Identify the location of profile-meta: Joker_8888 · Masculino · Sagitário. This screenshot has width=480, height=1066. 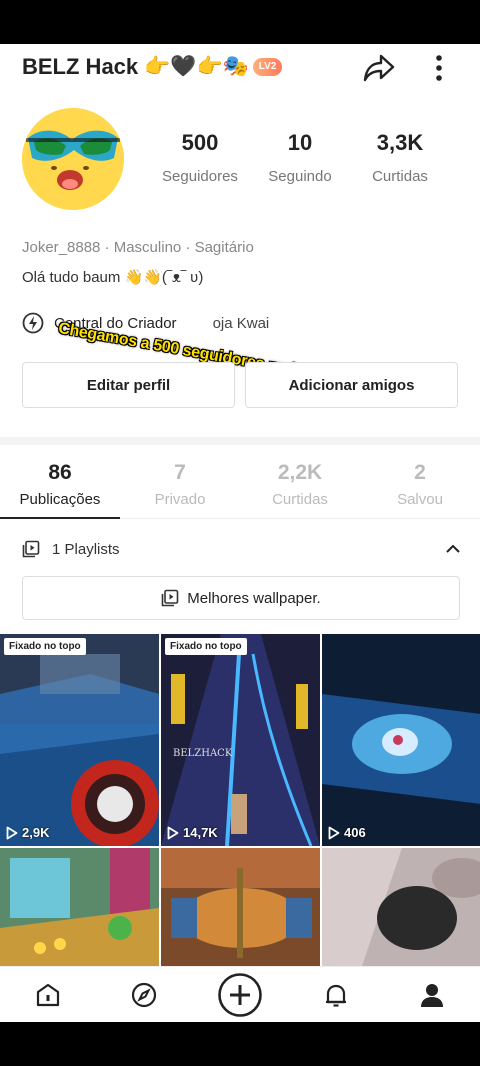
(138, 247).